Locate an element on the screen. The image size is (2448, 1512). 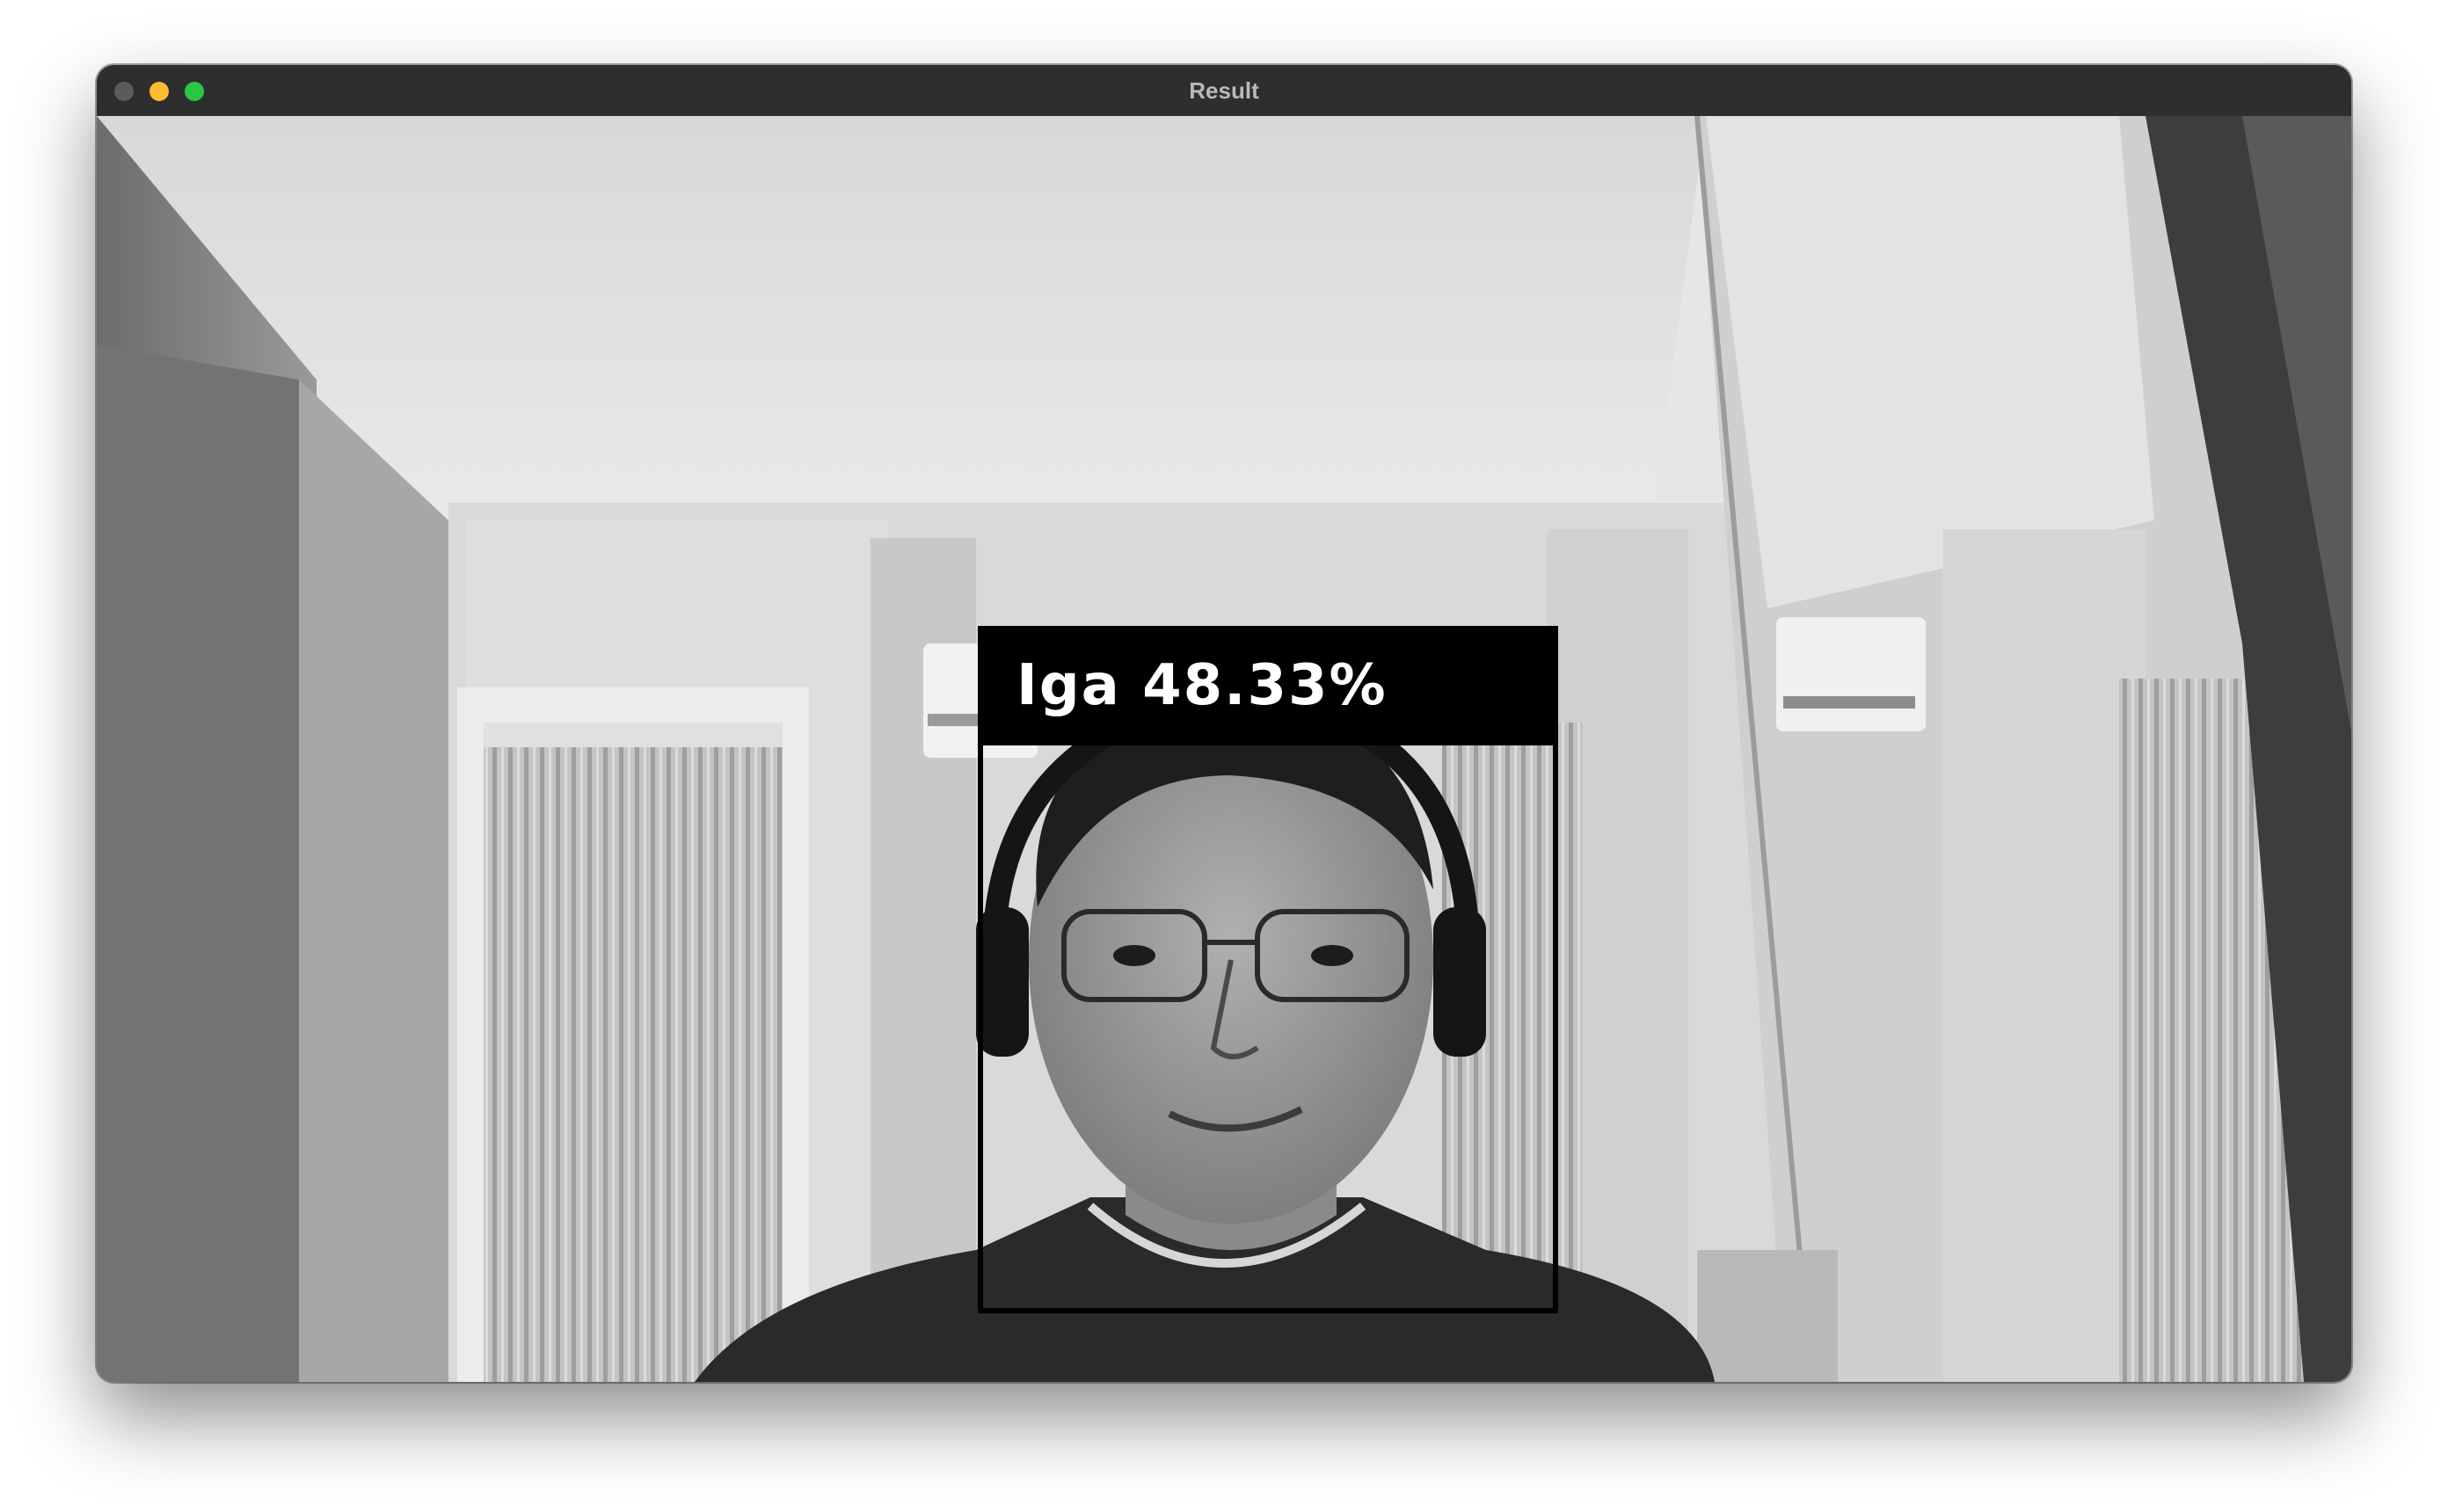
detection-label-background: Iga 48.33% is located at coordinates (1268, 686).